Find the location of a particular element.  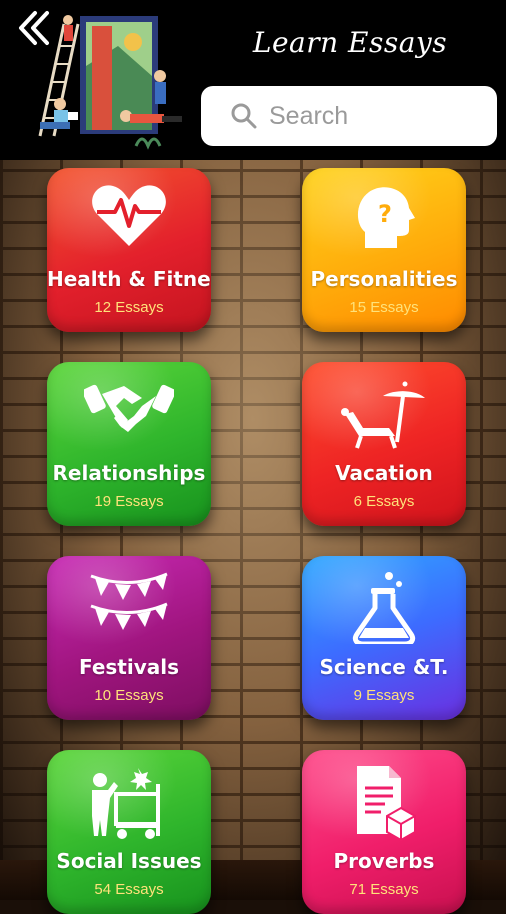

search-icon is located at coordinates (244, 116).